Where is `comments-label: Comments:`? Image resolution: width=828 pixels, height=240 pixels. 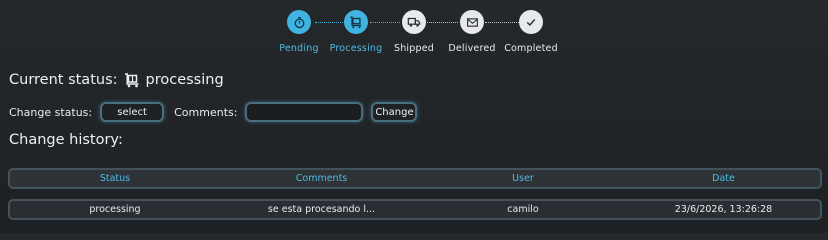
comments-label: Comments: is located at coordinates (206, 112).